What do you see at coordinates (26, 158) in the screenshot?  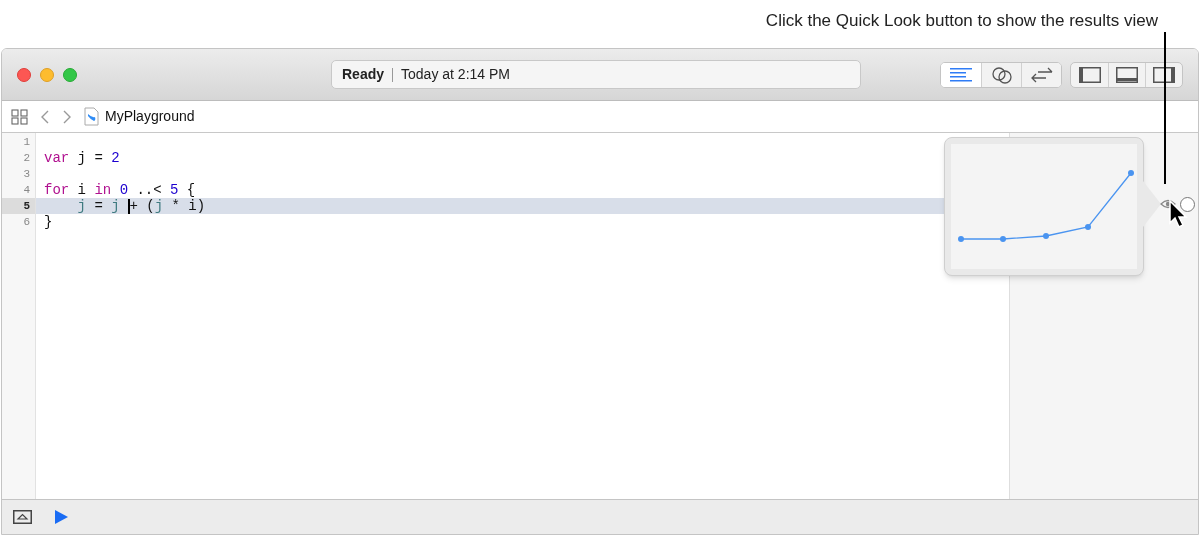 I see `line-number: 2` at bounding box center [26, 158].